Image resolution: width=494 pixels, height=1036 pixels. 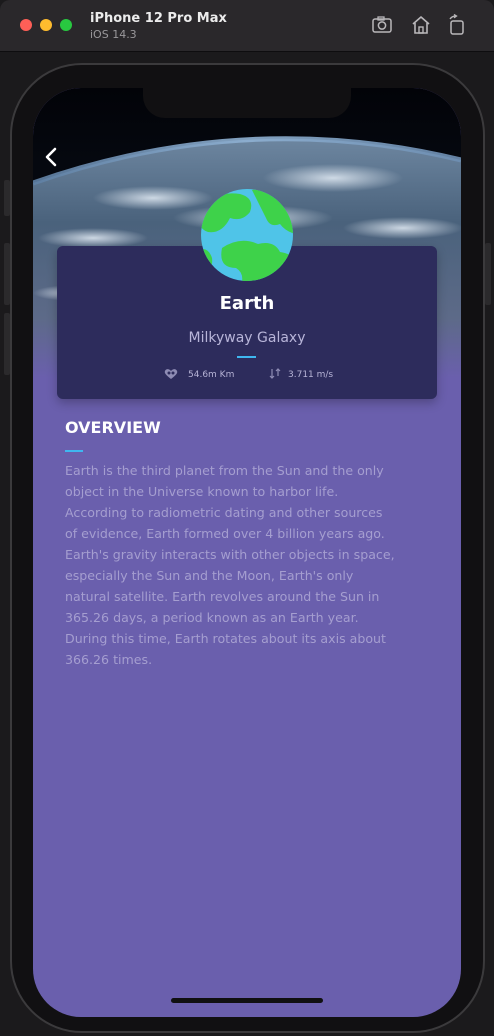 What do you see at coordinates (52, 157) in the screenshot?
I see `back-chevron-icon` at bounding box center [52, 157].